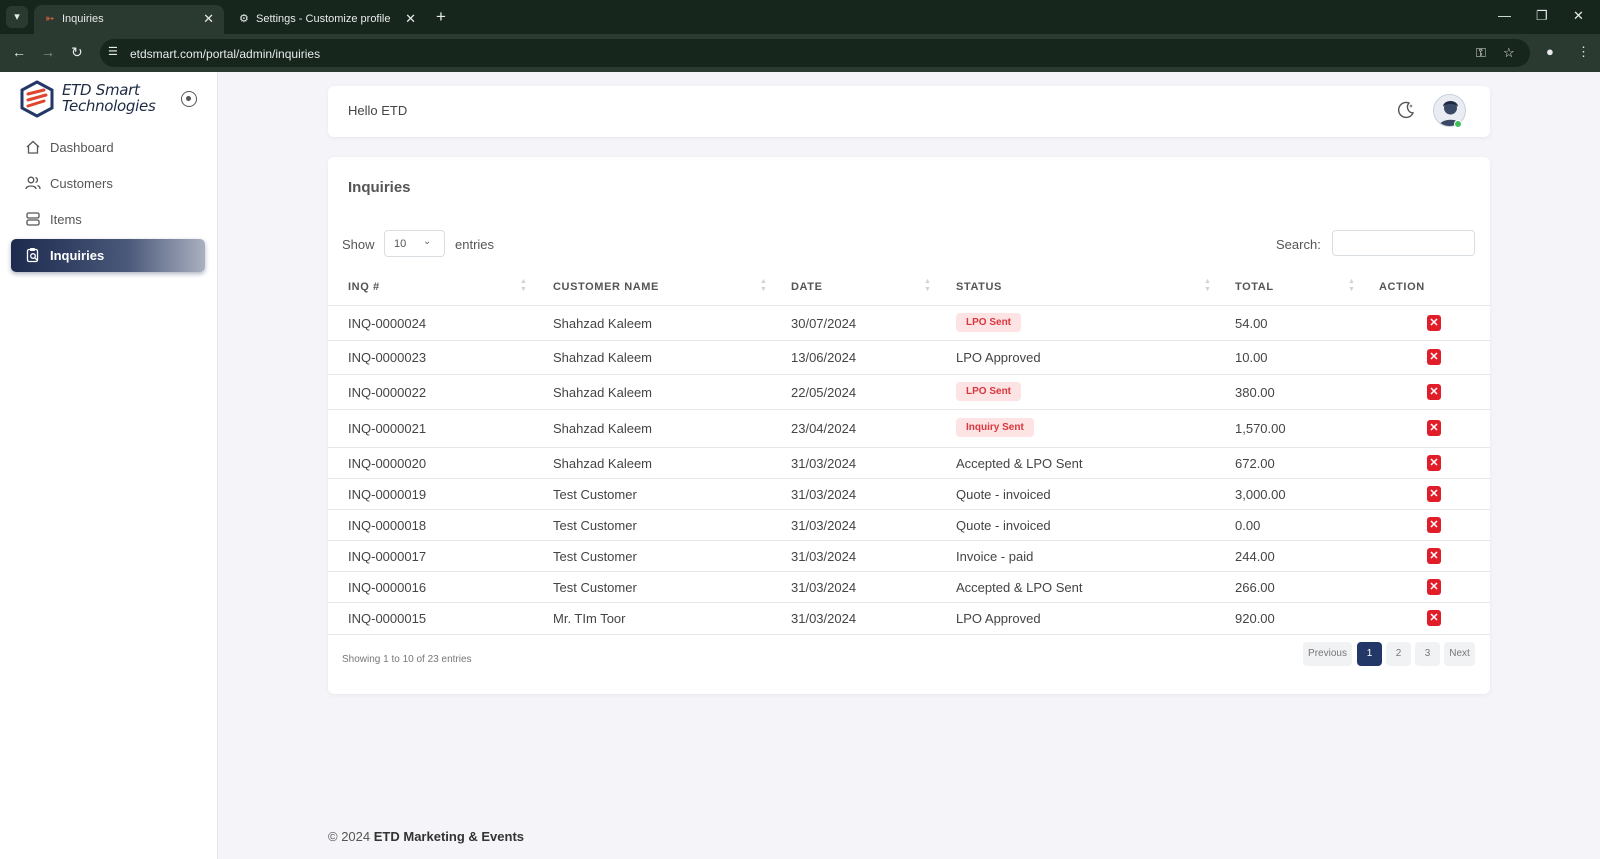 The width and height of the screenshot is (1600, 859). What do you see at coordinates (77, 52) in the screenshot?
I see `reload-icon: ↻` at bounding box center [77, 52].